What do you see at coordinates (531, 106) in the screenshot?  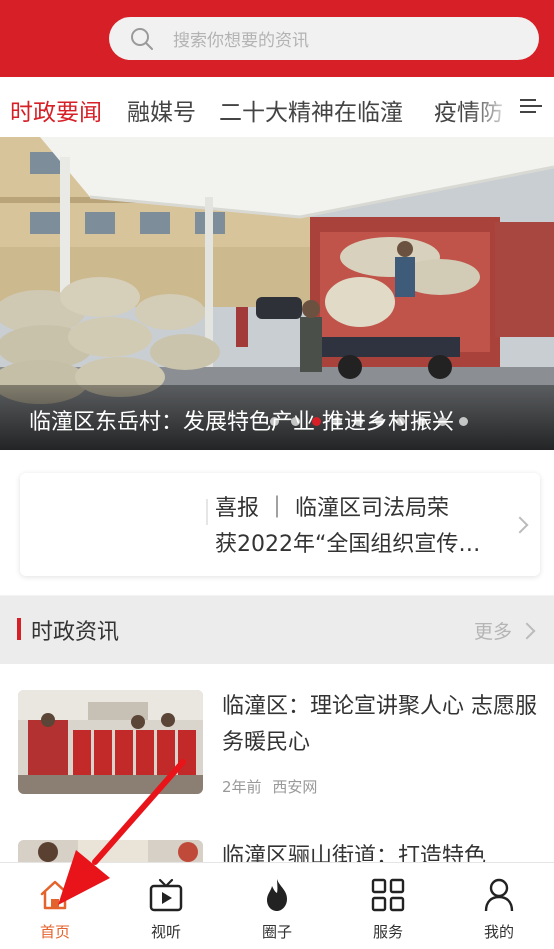 I see `channel-menu-icon` at bounding box center [531, 106].